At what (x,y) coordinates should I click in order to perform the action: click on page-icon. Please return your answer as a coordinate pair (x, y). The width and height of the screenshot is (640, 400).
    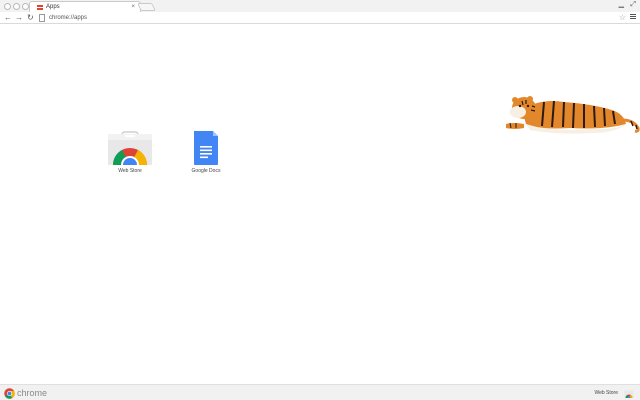
    Looking at the image, I should click on (42, 18).